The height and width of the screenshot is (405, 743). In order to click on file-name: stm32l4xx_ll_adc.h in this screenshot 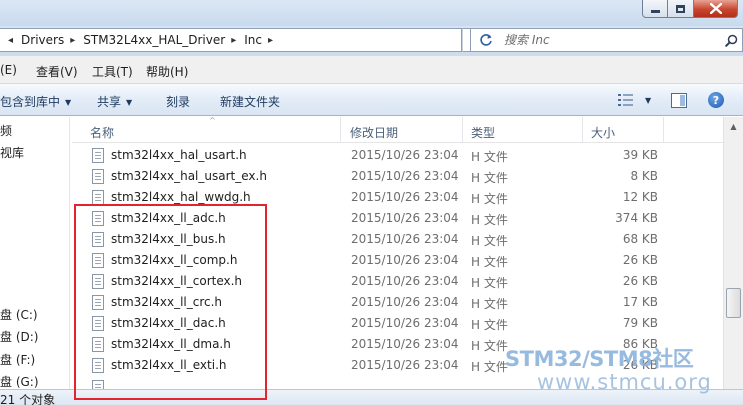, I will do `click(168, 218)`.